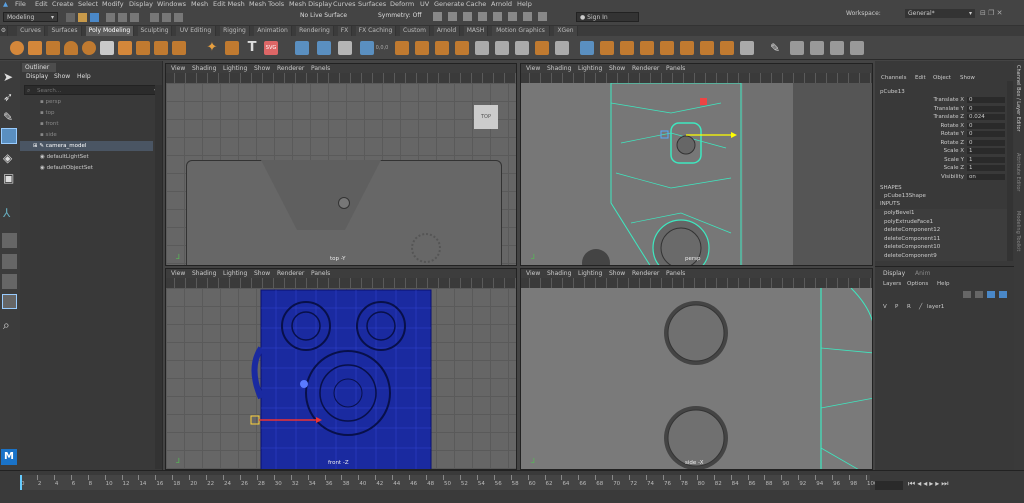 This screenshot has height=503, width=1024. I want to click on poly-cylinder-icon, so click(53, 48).